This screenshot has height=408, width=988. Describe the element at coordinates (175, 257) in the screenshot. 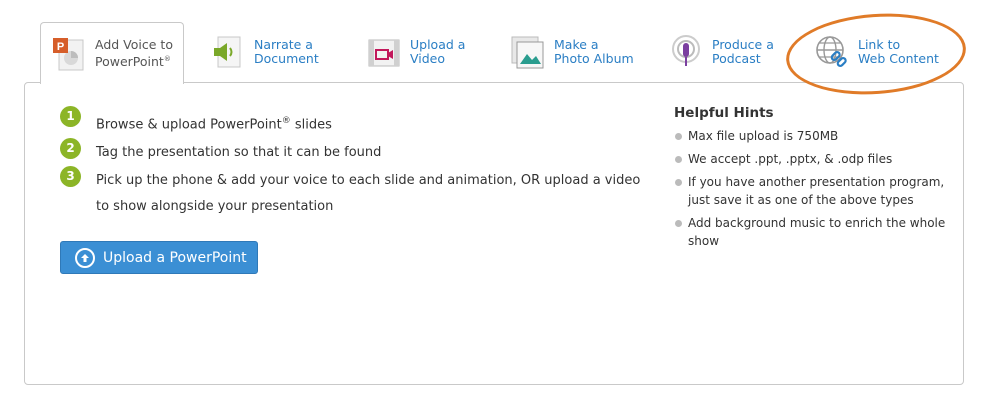

I see `upload-button-label: Upload a PowerPoint` at that location.